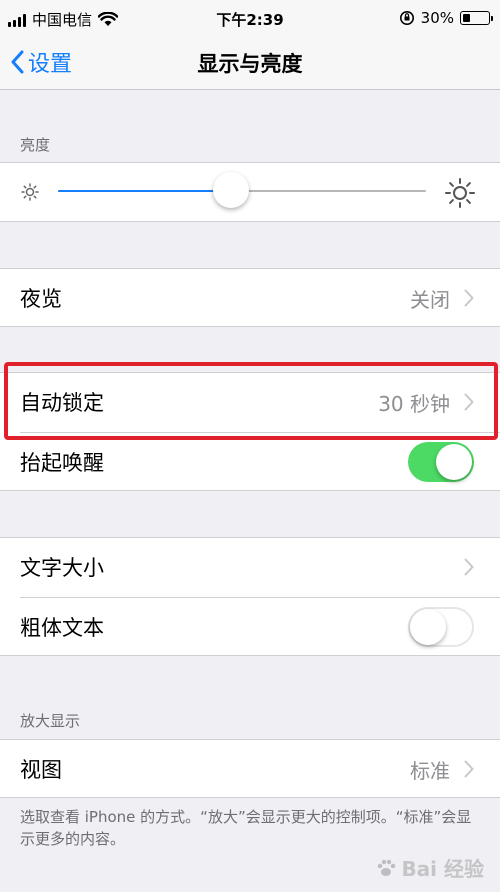 This screenshot has height=892, width=500. I want to click on auto-lock-label: 自动锁定, so click(62, 403).